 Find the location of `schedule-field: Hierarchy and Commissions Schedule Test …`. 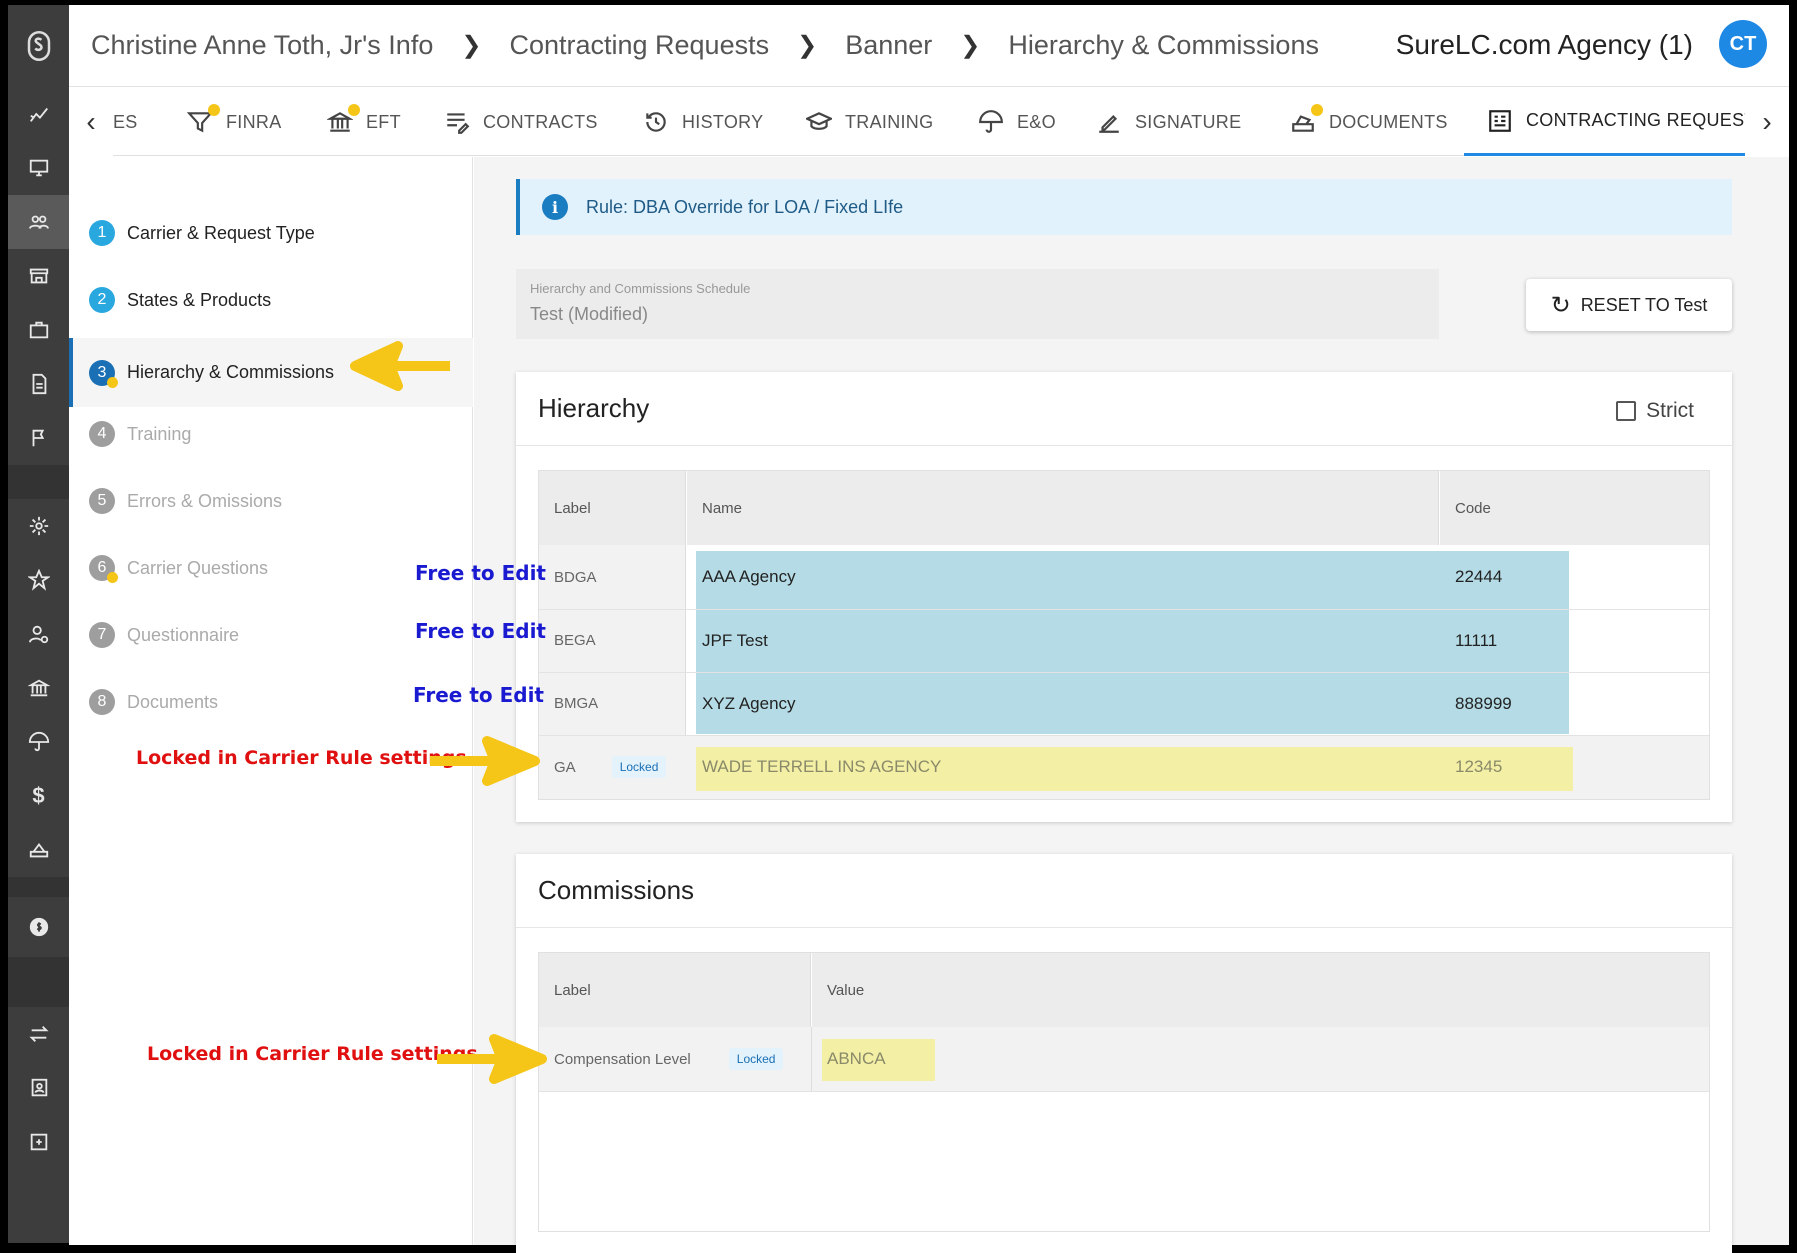

schedule-field: Hierarchy and Commissions Schedule Test … is located at coordinates (977, 304).